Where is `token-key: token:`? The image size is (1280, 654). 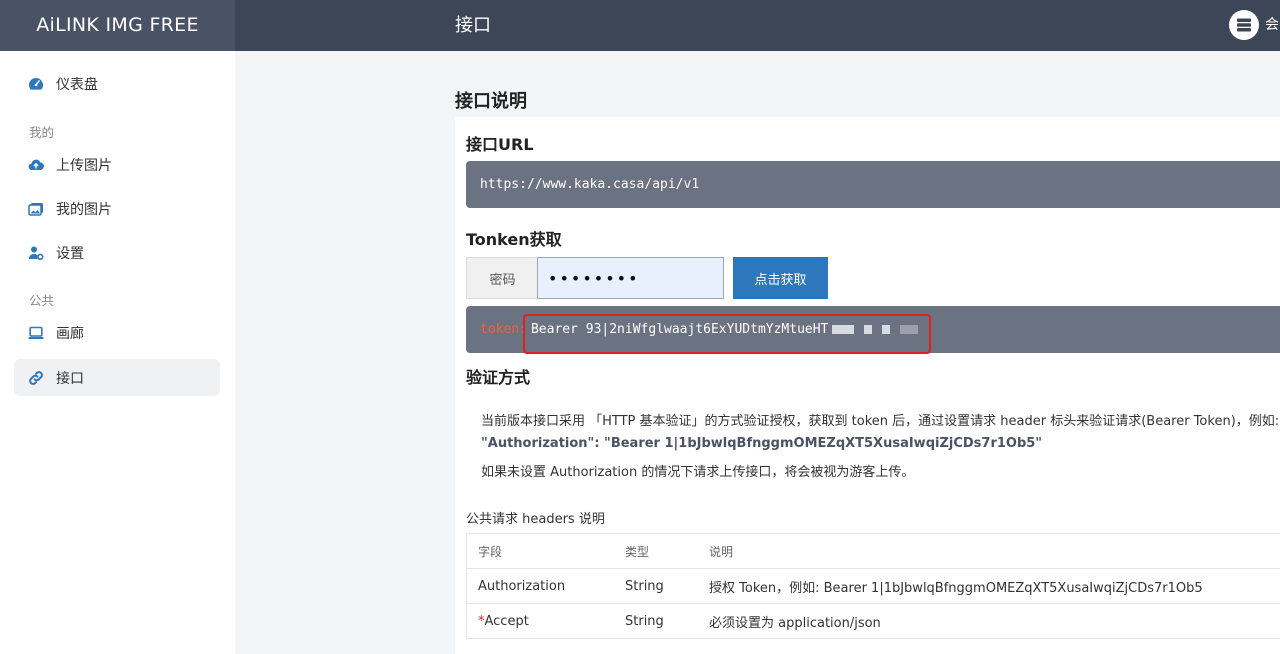
token-key: token: is located at coordinates (503, 329).